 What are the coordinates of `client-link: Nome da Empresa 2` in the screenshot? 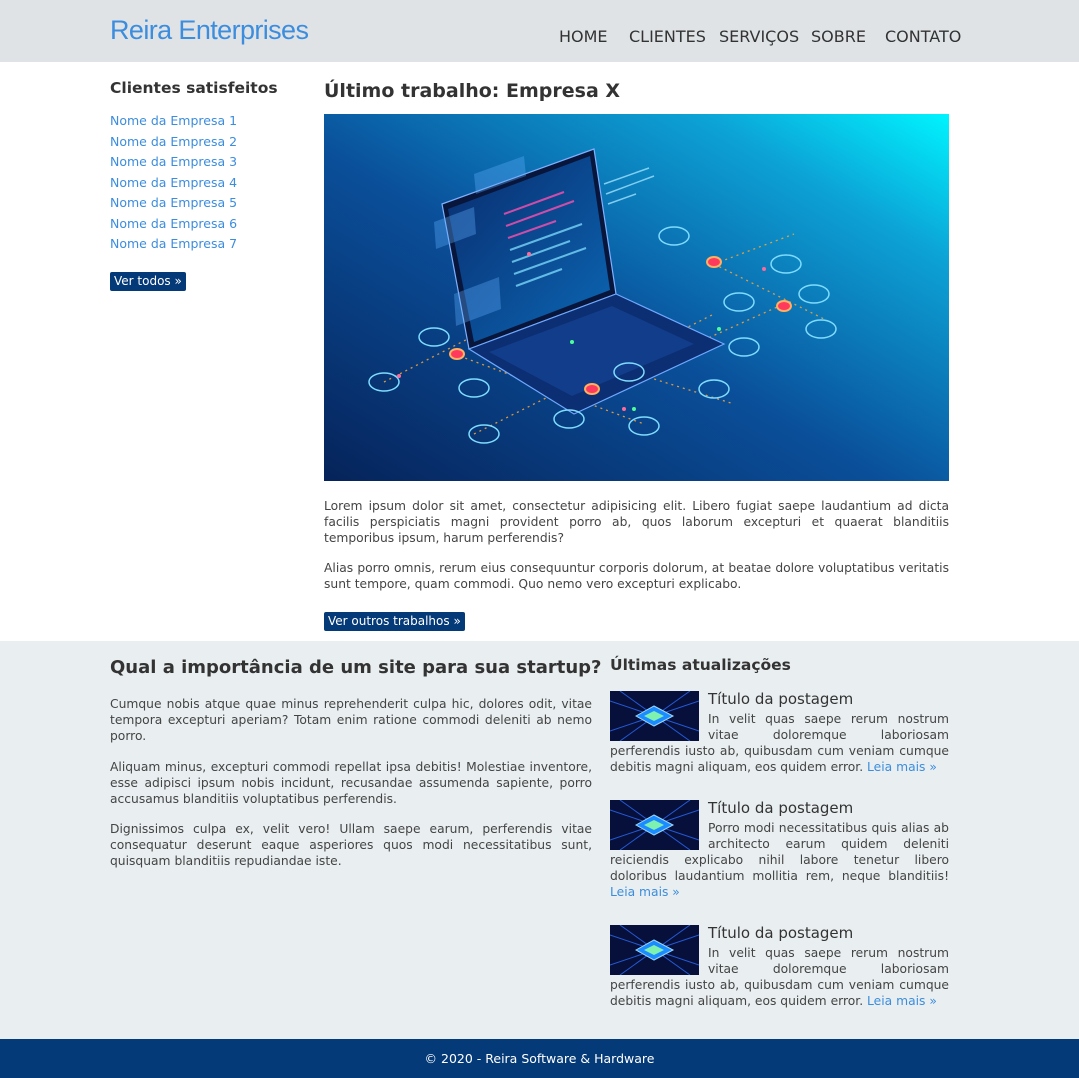 It's located at (173, 144).